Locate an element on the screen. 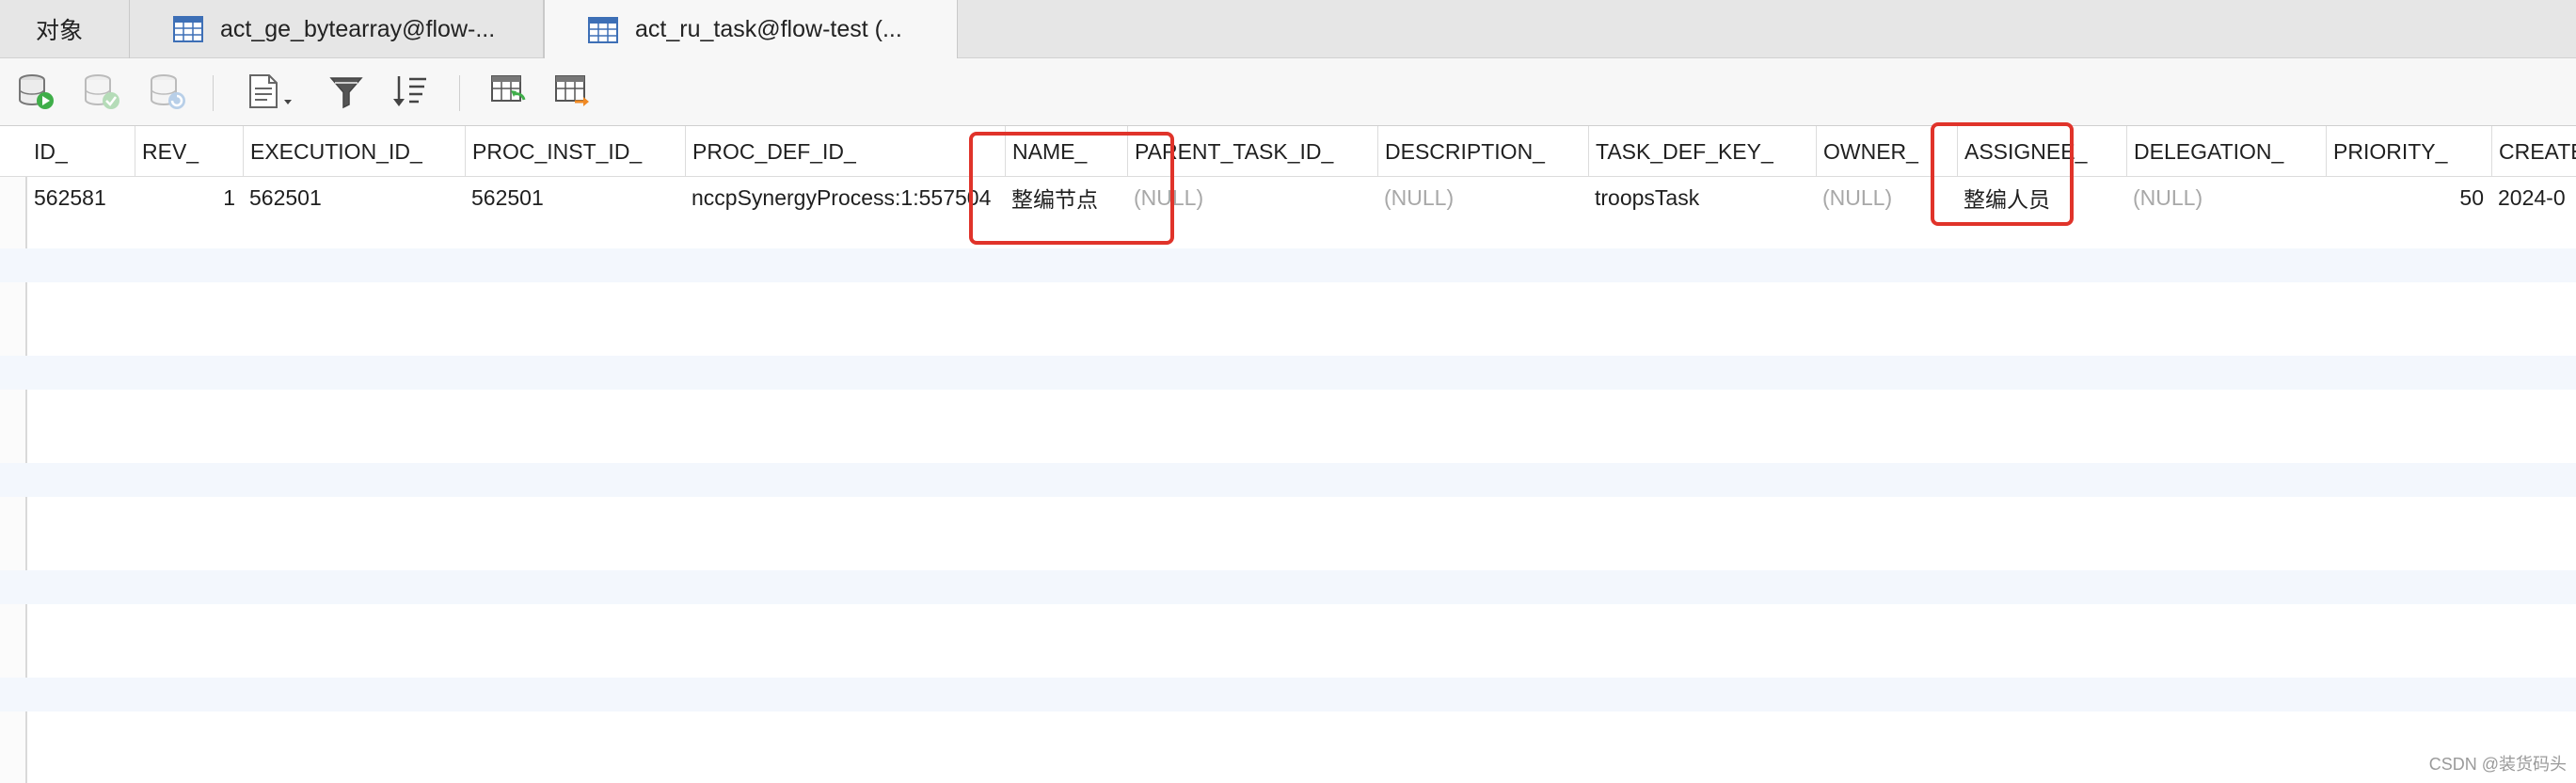  sort-icon is located at coordinates (410, 94).